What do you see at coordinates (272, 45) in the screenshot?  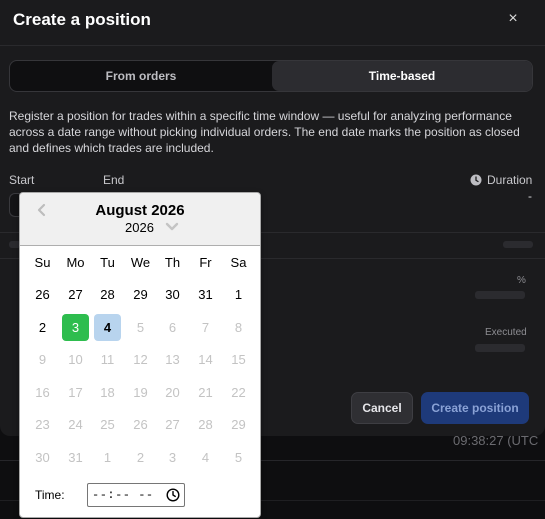 I see `divider` at bounding box center [272, 45].